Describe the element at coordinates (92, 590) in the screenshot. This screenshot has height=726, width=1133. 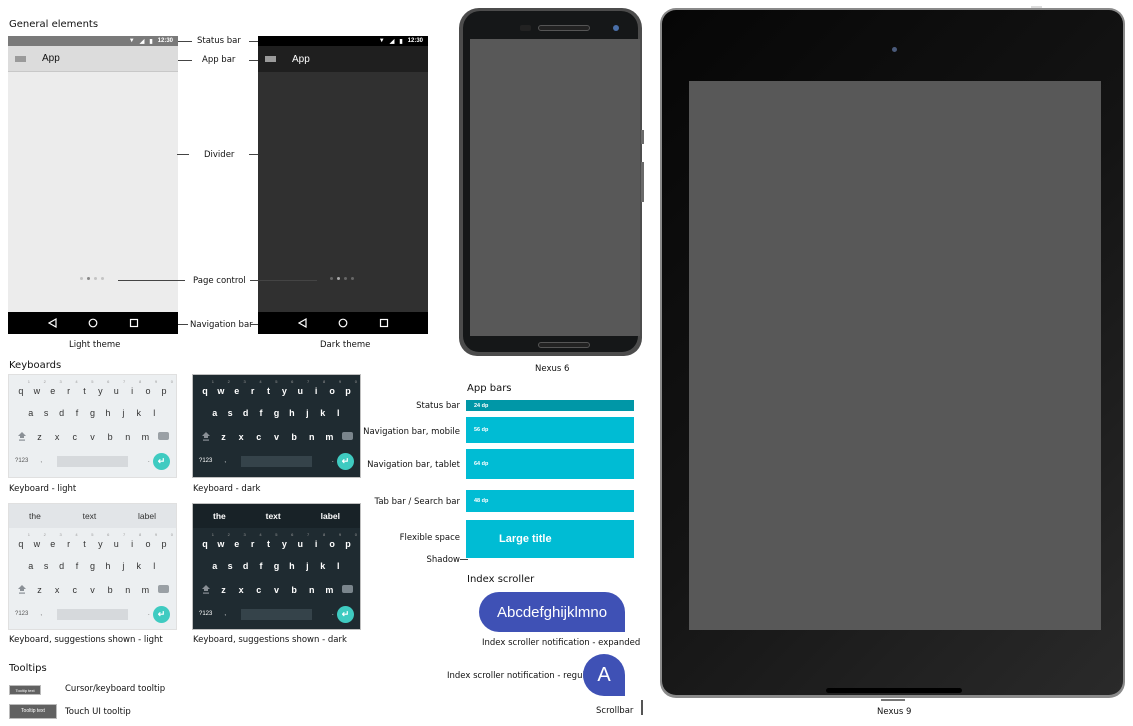
I see `key: v` at that location.